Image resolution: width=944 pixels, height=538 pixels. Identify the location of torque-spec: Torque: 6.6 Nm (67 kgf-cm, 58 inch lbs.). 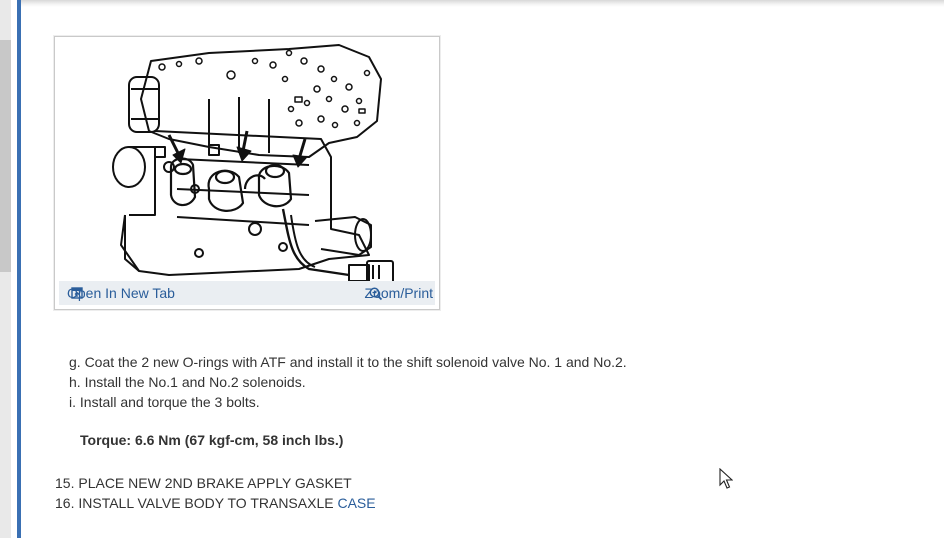
(212, 440).